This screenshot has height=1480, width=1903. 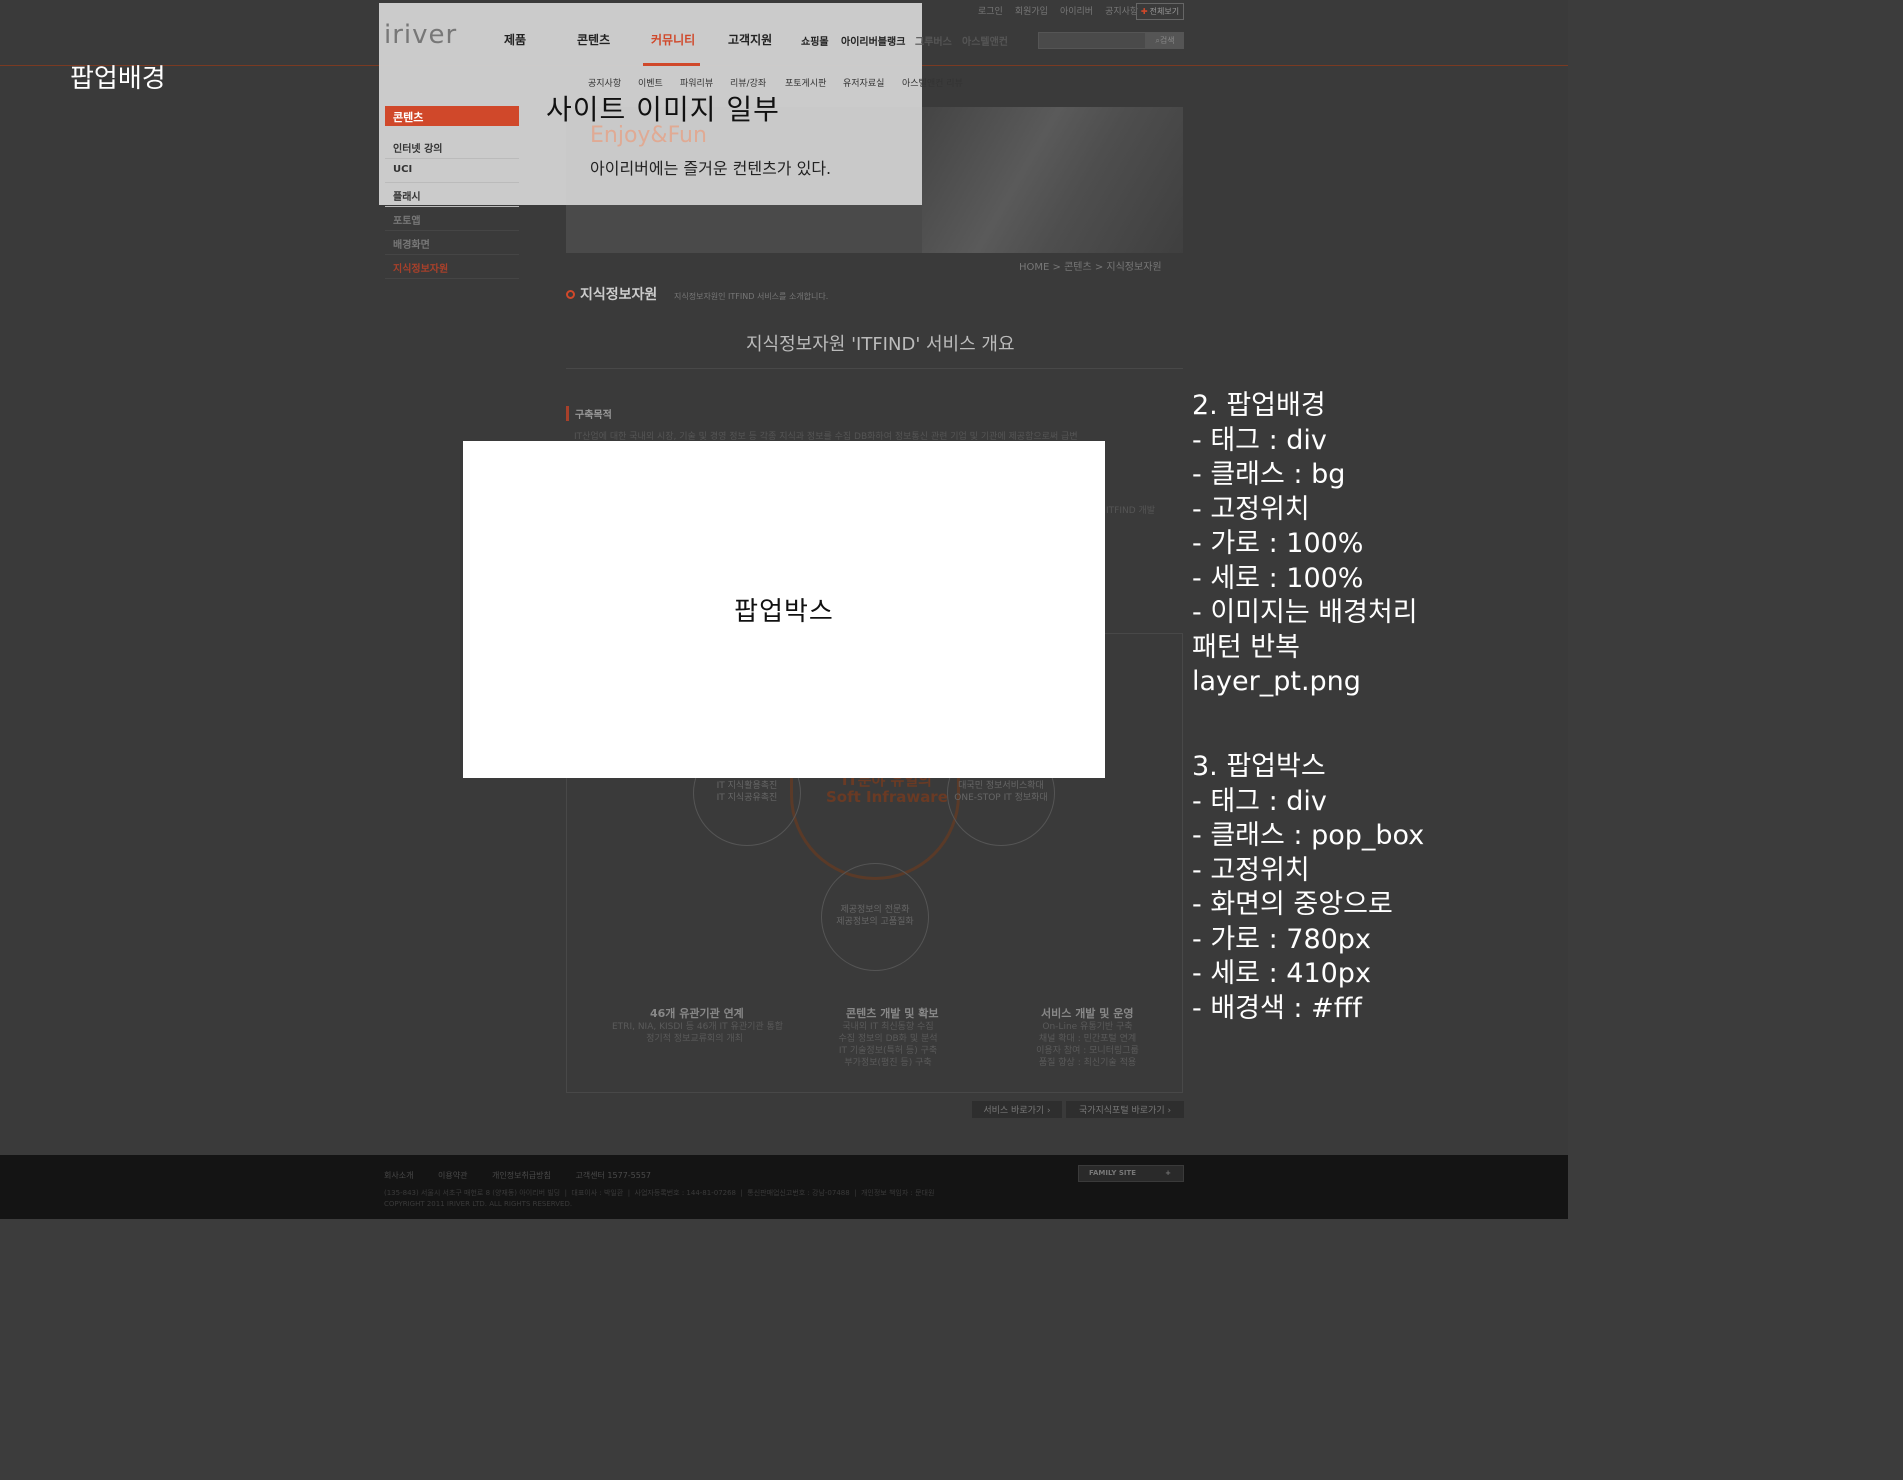 What do you see at coordinates (118, 79) in the screenshot?
I see `annotation-bg-label: 팝업배경` at bounding box center [118, 79].